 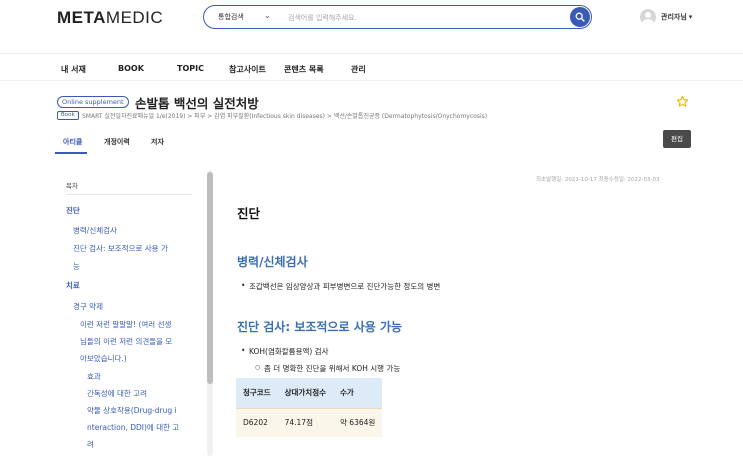 What do you see at coordinates (304, 69) in the screenshot?
I see `nav-content-list: 콘텐츠 목록` at bounding box center [304, 69].